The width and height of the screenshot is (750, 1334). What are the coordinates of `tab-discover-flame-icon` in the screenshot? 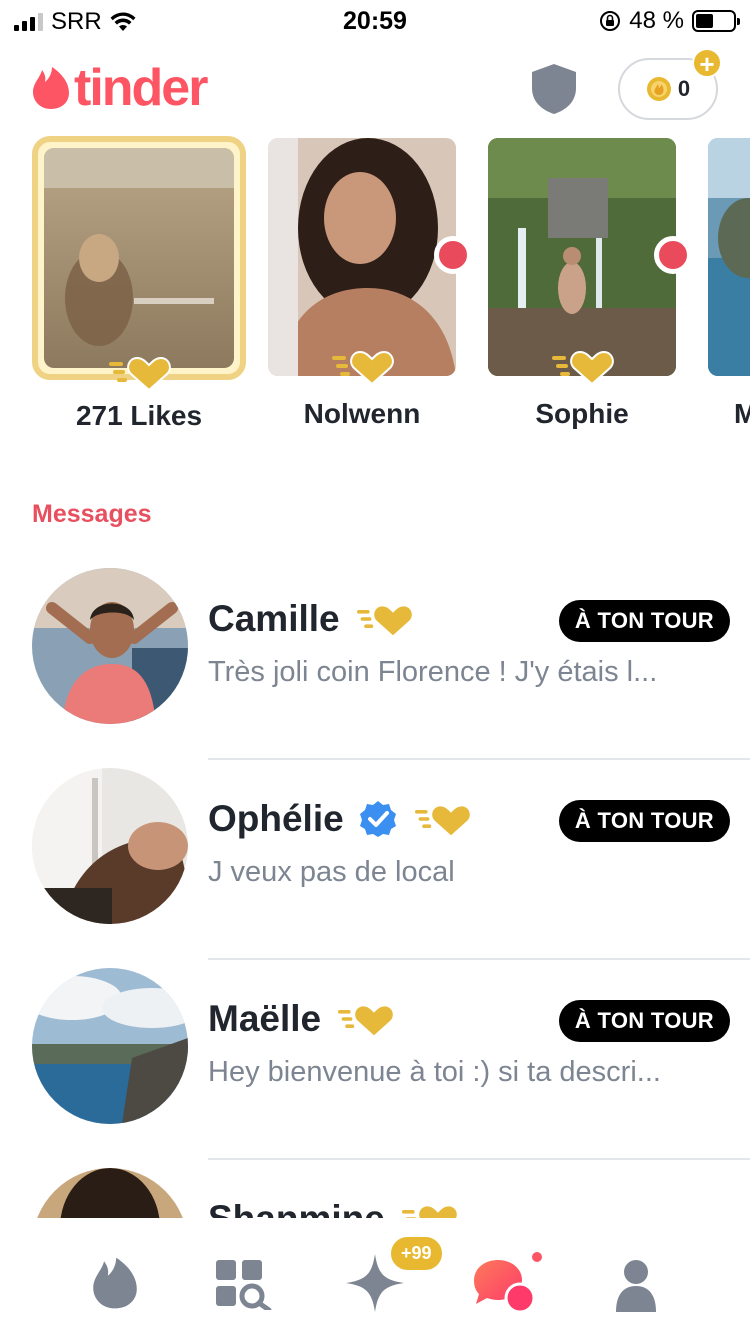 It's located at (115, 1283).